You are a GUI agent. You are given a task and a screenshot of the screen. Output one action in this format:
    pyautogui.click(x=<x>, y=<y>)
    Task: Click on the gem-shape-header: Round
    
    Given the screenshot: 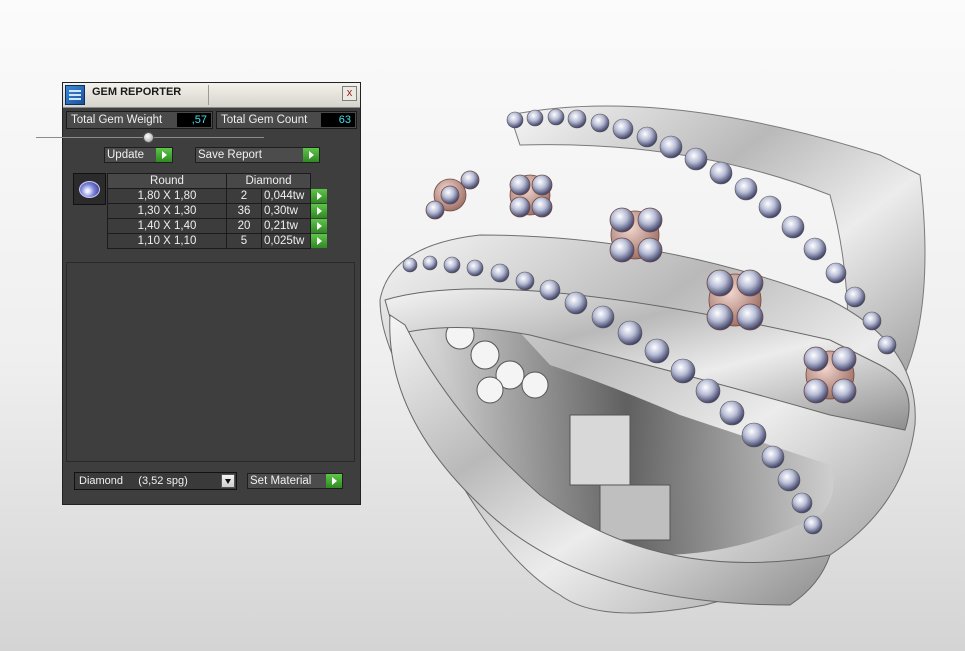 What is the action you would take?
    pyautogui.click(x=167, y=181)
    